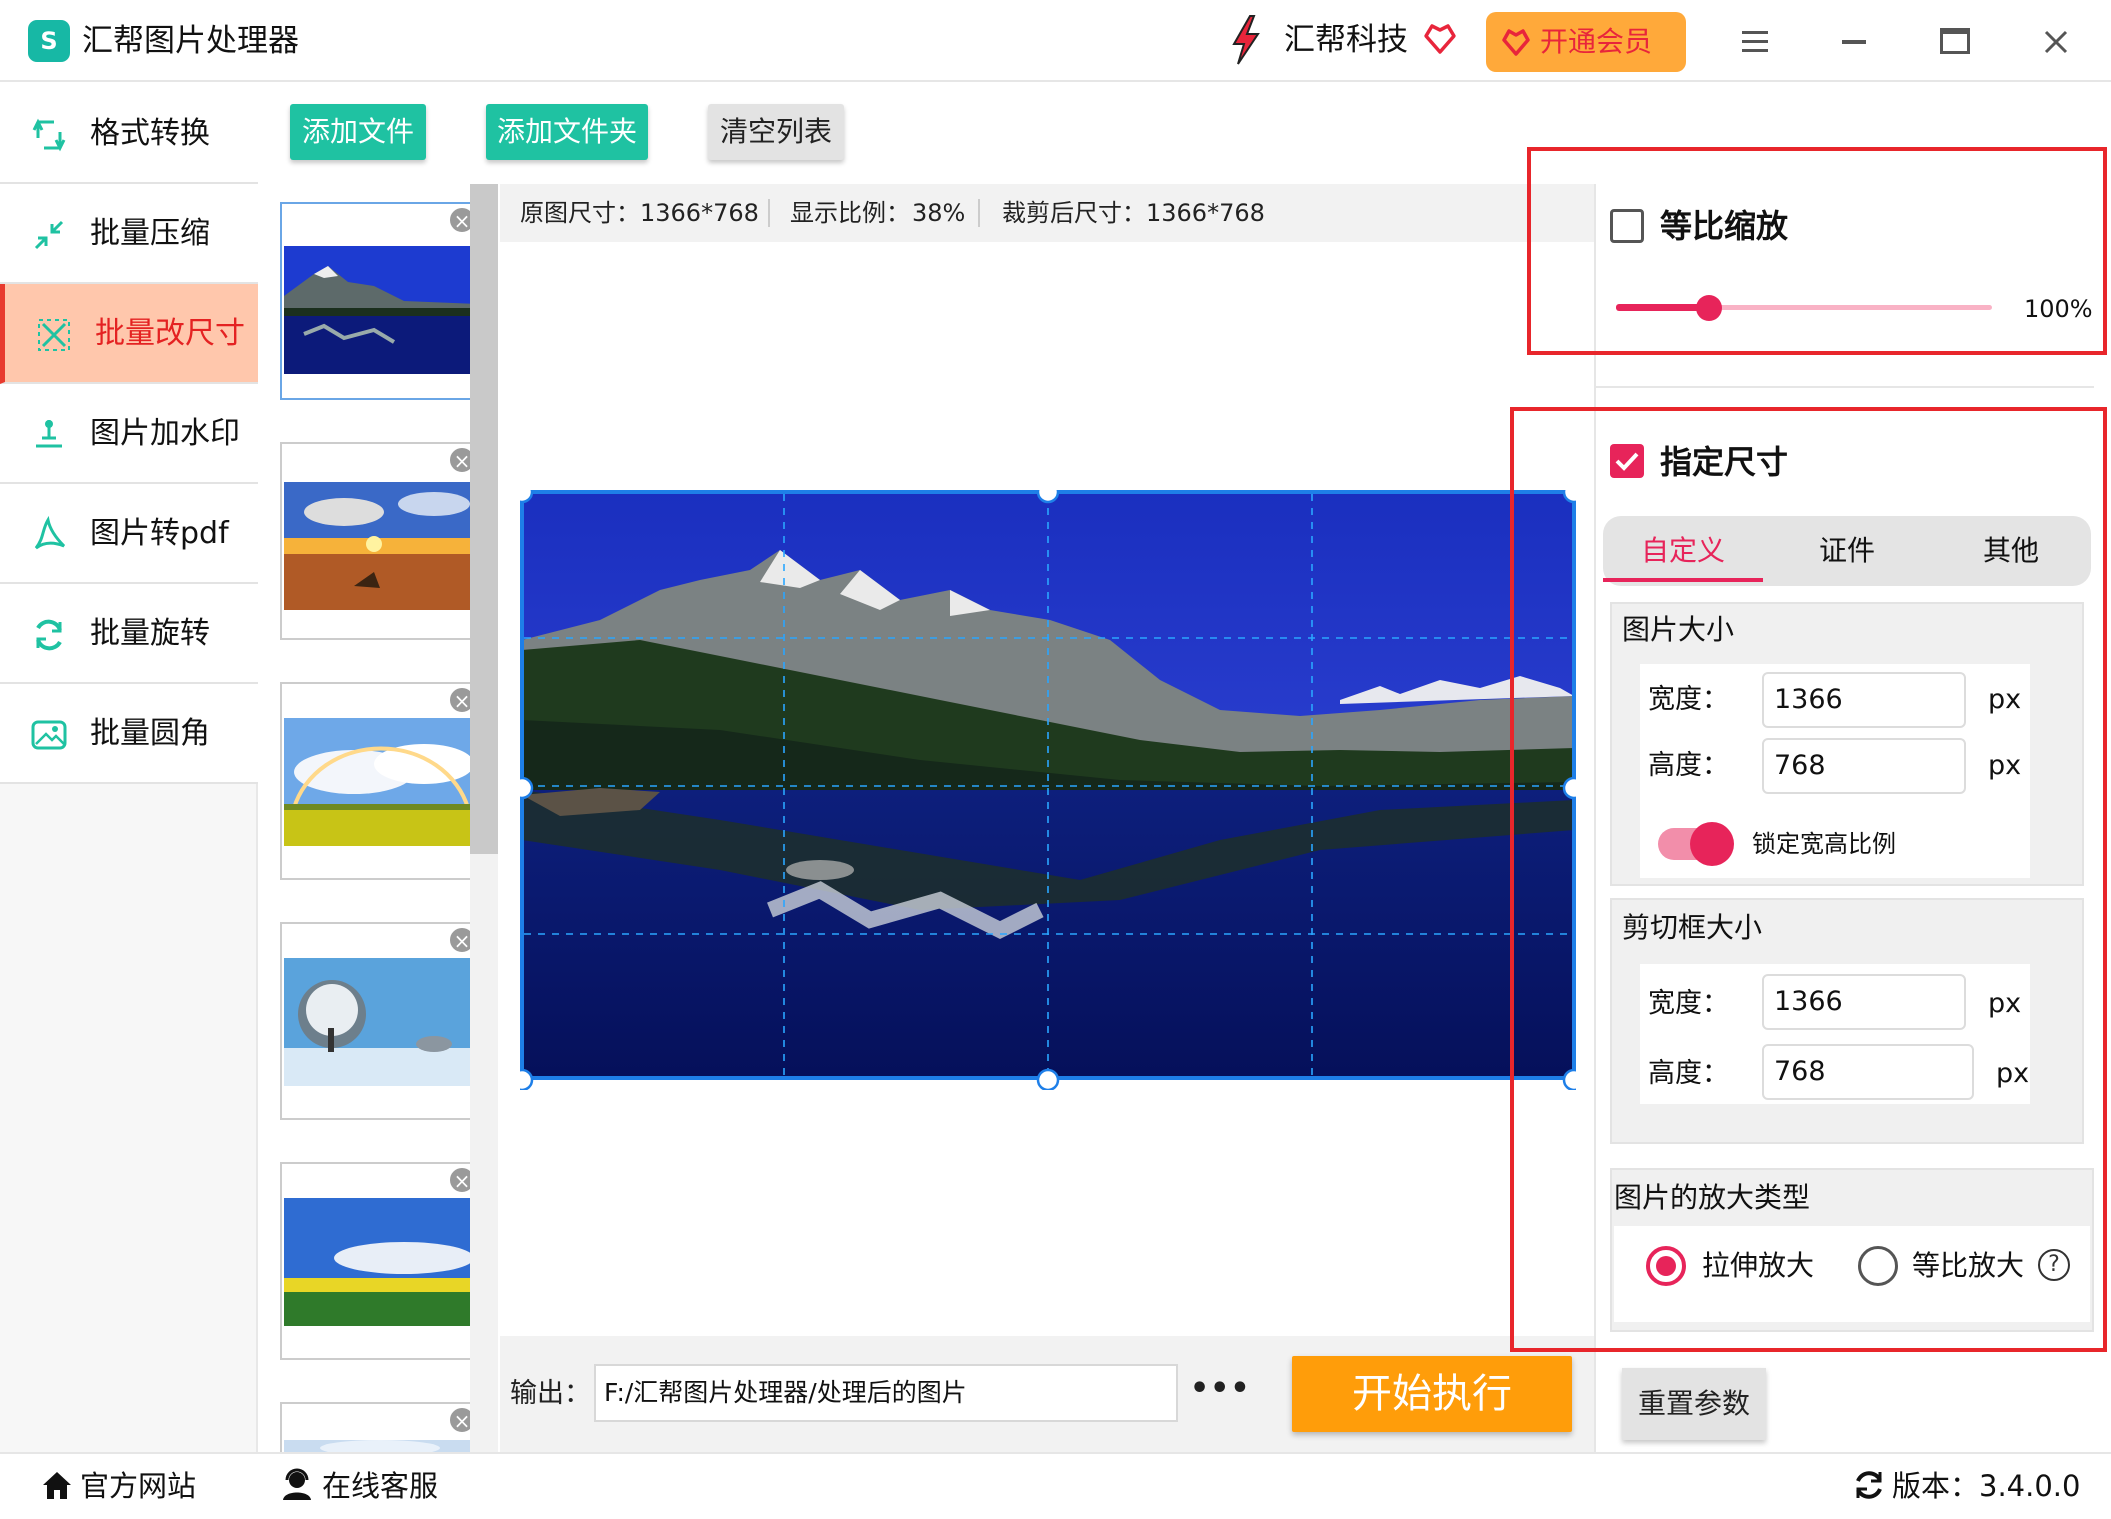 This screenshot has width=2111, height=1519. I want to click on sidebar-item-pdf: 图片转pdf, so click(129, 534).